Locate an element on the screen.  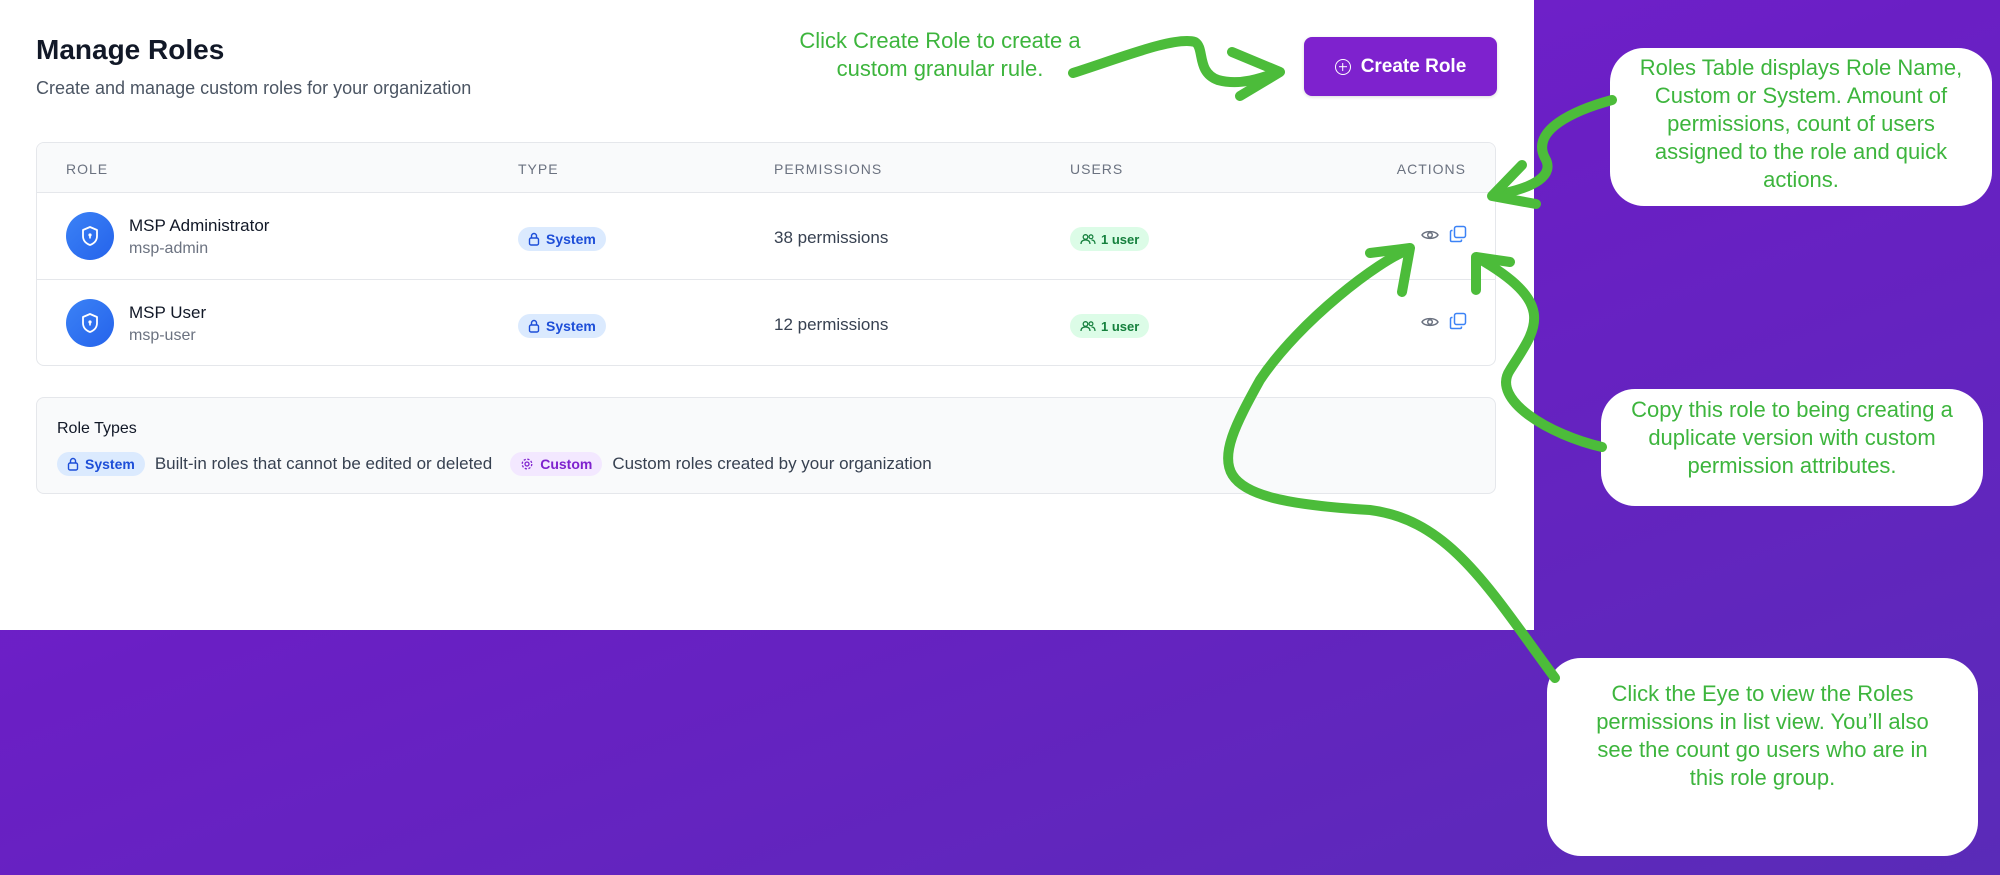
page-title: Manage Roles is located at coordinates (130, 49).